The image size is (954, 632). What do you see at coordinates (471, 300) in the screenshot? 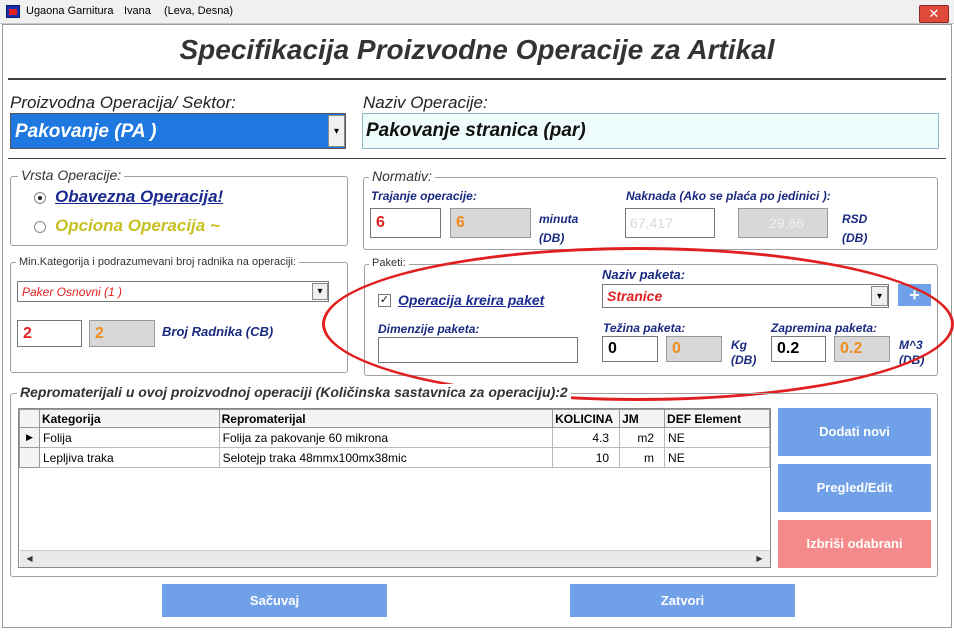
I see `kreira-paket-label: Operacija kreira paket` at bounding box center [471, 300].